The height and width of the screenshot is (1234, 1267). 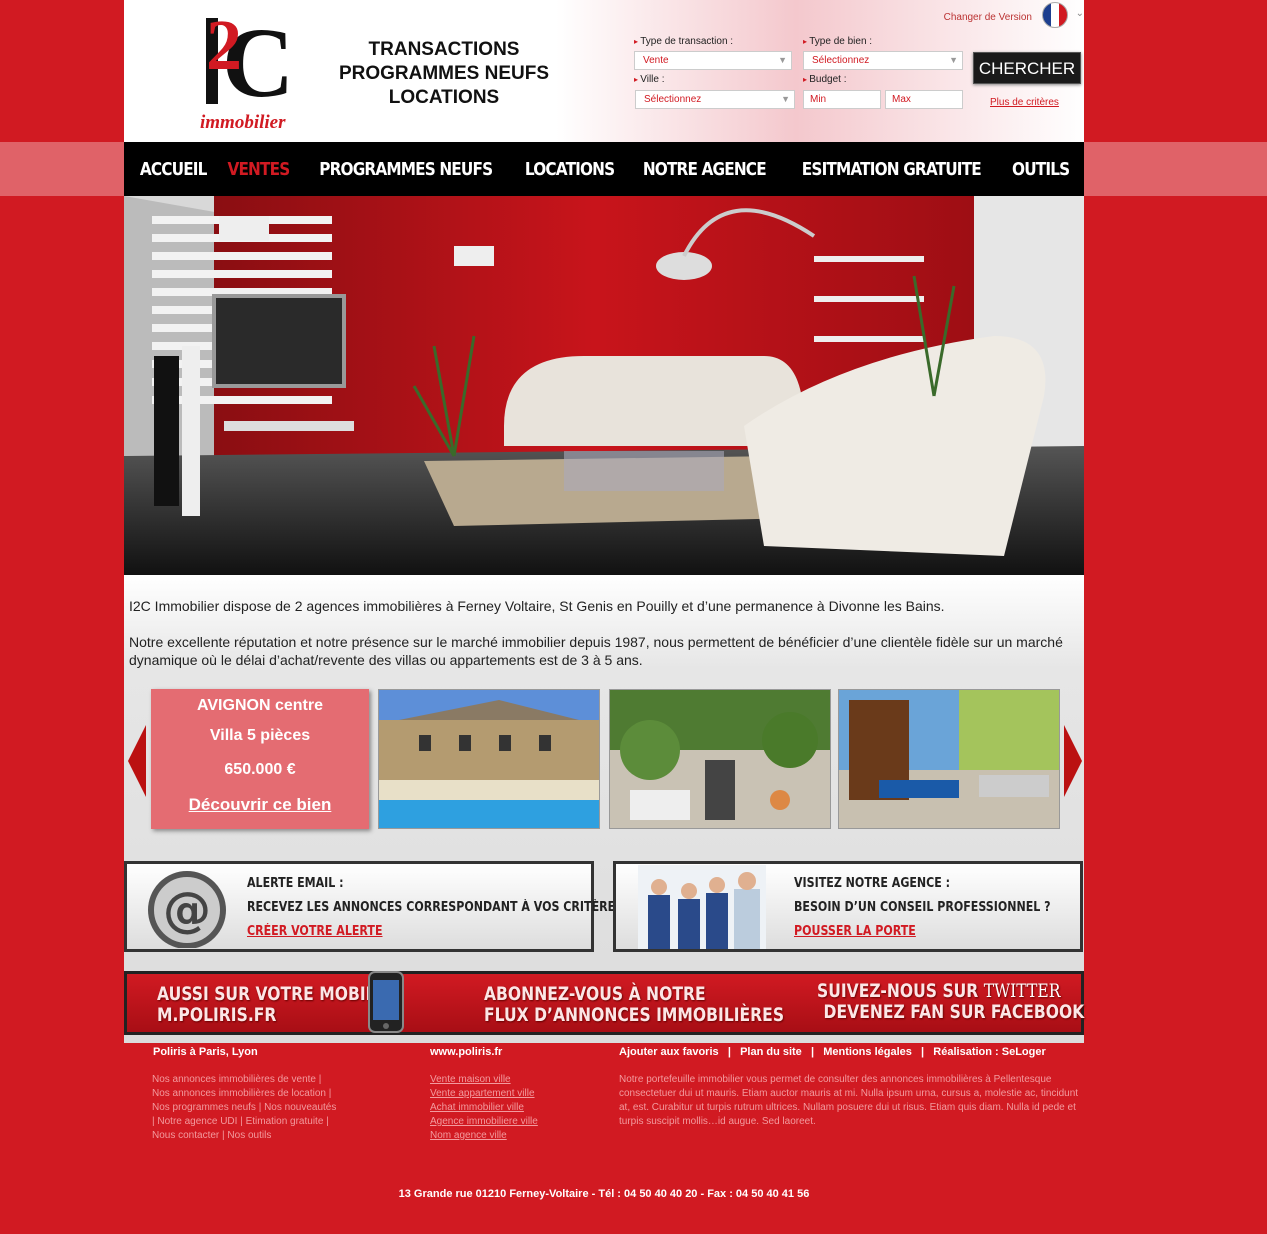 I want to click on footer-nav-line: Nous contacter | Nos outils, so click(x=262, y=1136).